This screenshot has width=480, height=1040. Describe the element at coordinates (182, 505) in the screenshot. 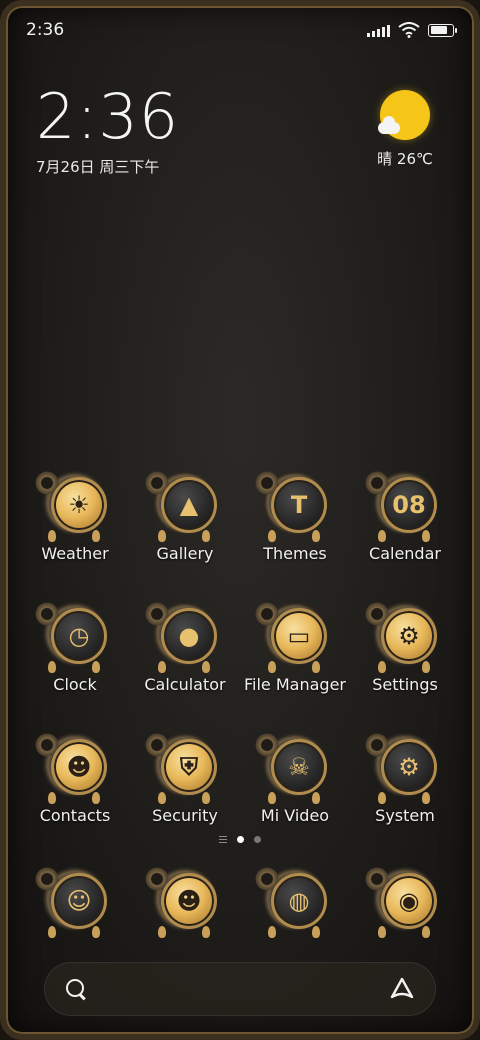

I see `gallery-icon: ▲` at that location.